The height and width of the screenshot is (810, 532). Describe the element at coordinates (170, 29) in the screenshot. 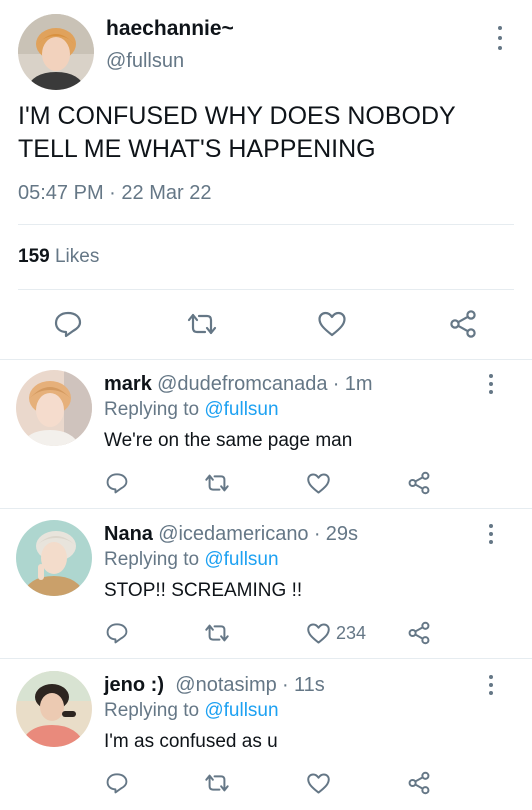

I see `author-display-name: haechannie~` at that location.